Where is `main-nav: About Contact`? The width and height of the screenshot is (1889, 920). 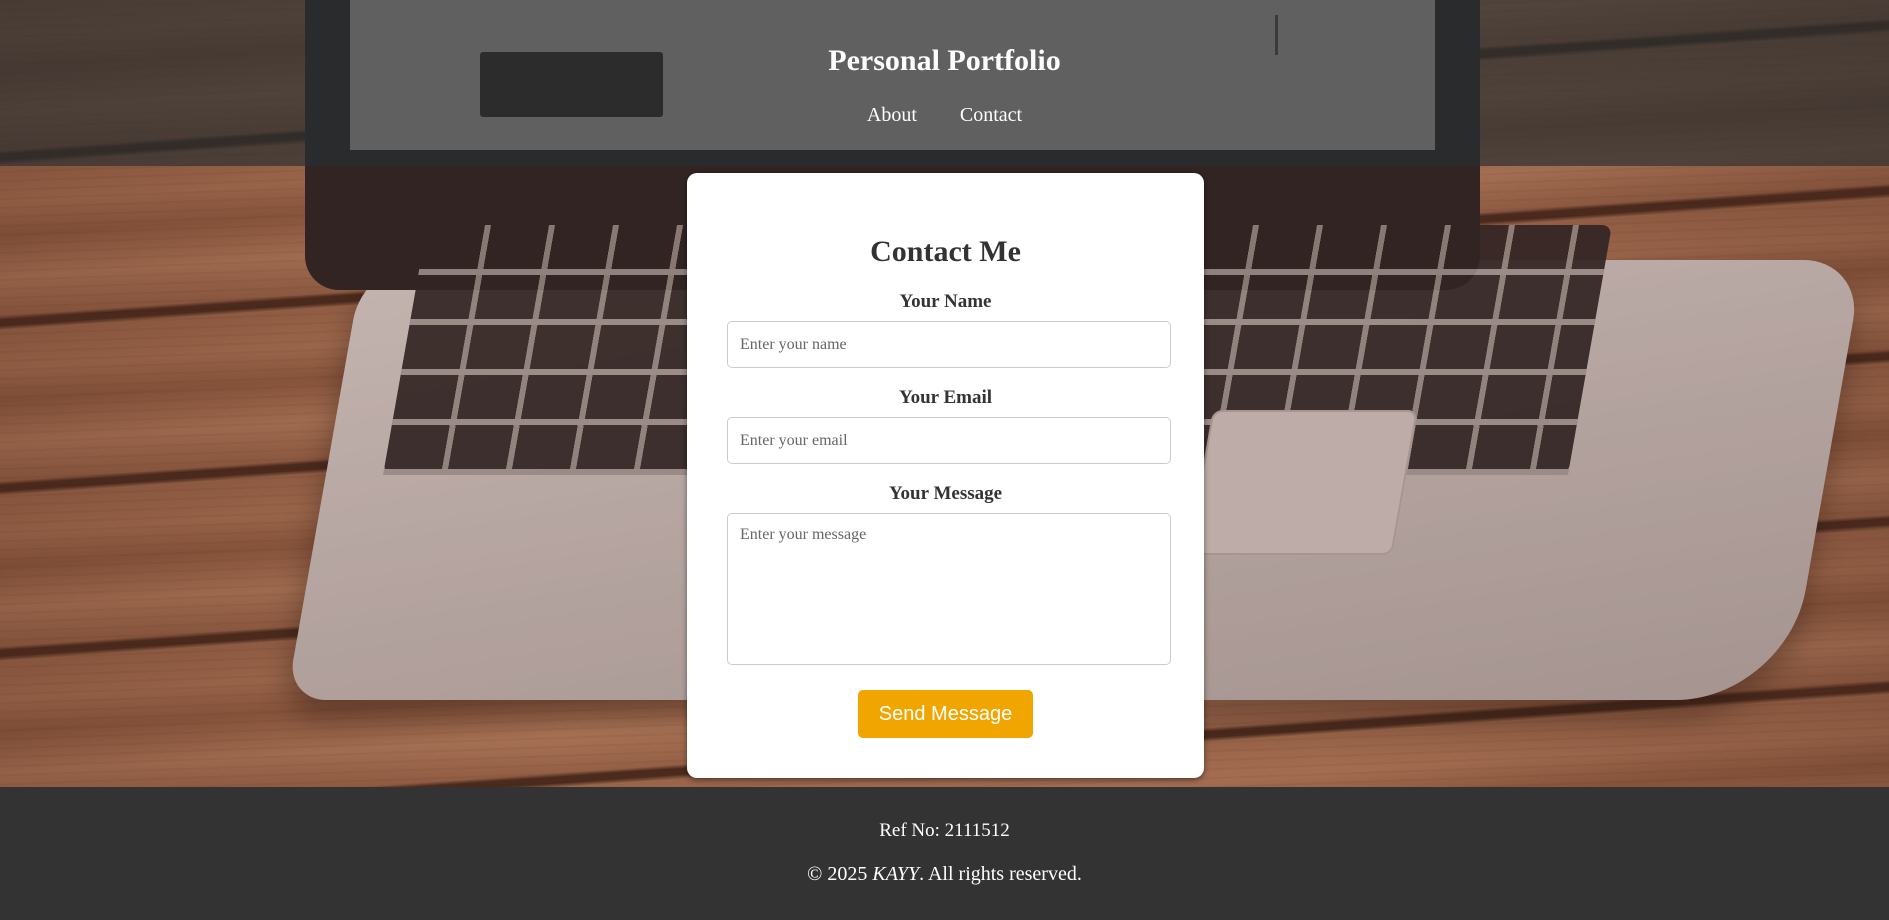
main-nav: About Contact is located at coordinates (944, 115).